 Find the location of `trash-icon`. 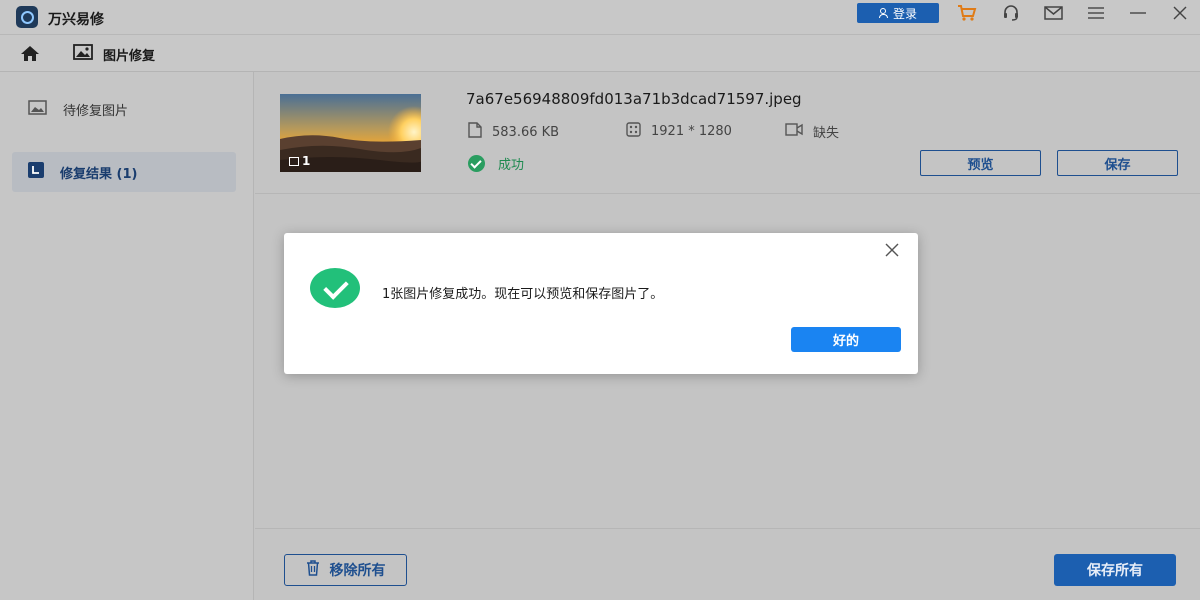

trash-icon is located at coordinates (313, 570).